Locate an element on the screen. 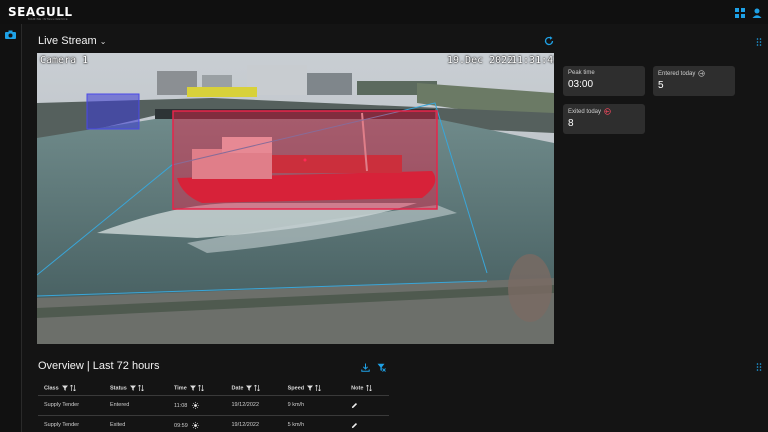 The width and height of the screenshot is (768, 432). exit-icon is located at coordinates (607, 111).